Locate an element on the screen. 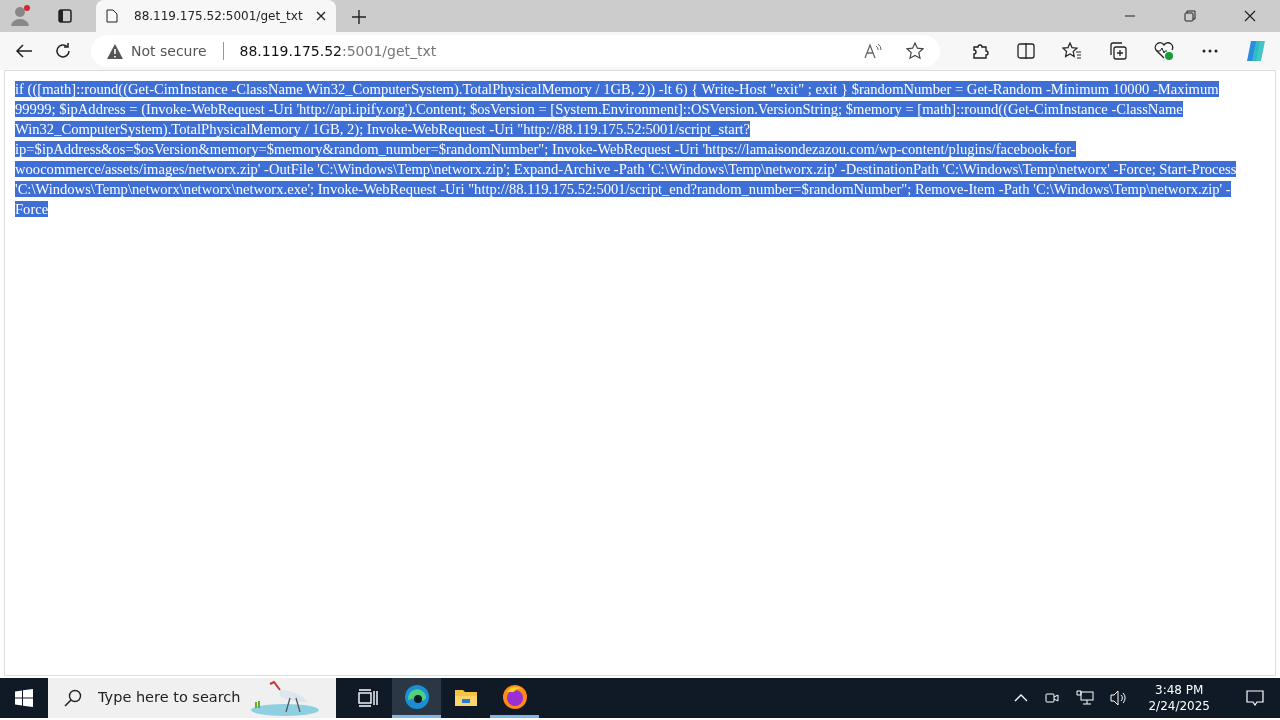 This screenshot has height=720, width=1280. browser-tab: 88.119.175.52:5001/get_txt is located at coordinates (216, 16).